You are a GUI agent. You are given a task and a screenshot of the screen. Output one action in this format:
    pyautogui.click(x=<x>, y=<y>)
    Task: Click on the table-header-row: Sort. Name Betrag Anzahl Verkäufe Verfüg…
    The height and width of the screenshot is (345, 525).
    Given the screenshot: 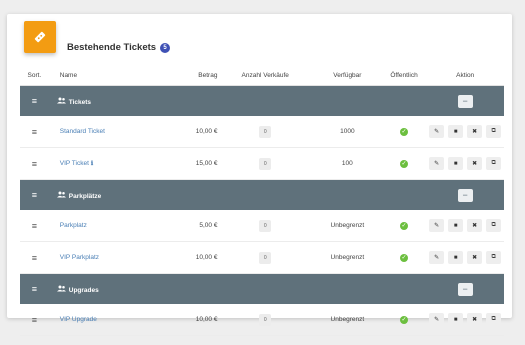 What is the action you would take?
    pyautogui.click(x=262, y=75)
    